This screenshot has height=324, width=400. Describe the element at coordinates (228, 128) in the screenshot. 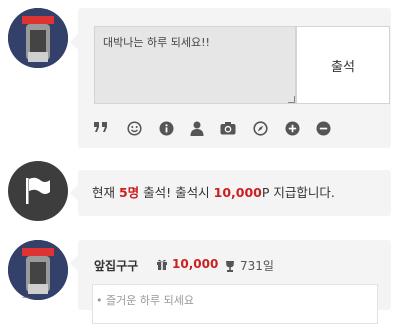

I see `camera-icon` at that location.